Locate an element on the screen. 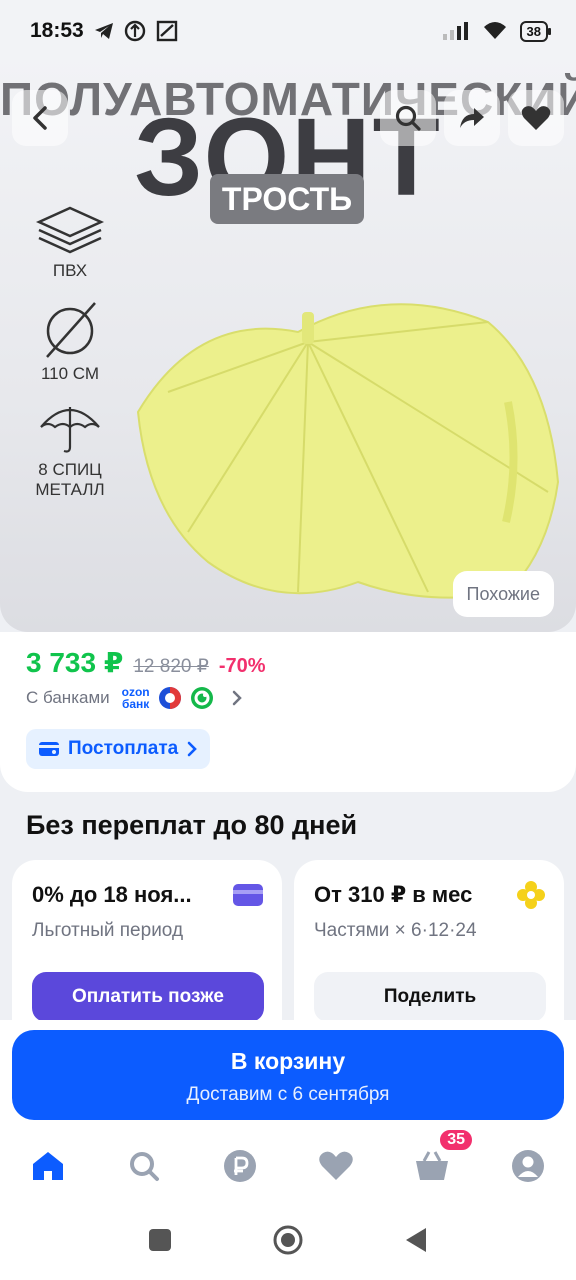 The width and height of the screenshot is (576, 1280). current-price: 3 733 ₽ is located at coordinates (75, 662).